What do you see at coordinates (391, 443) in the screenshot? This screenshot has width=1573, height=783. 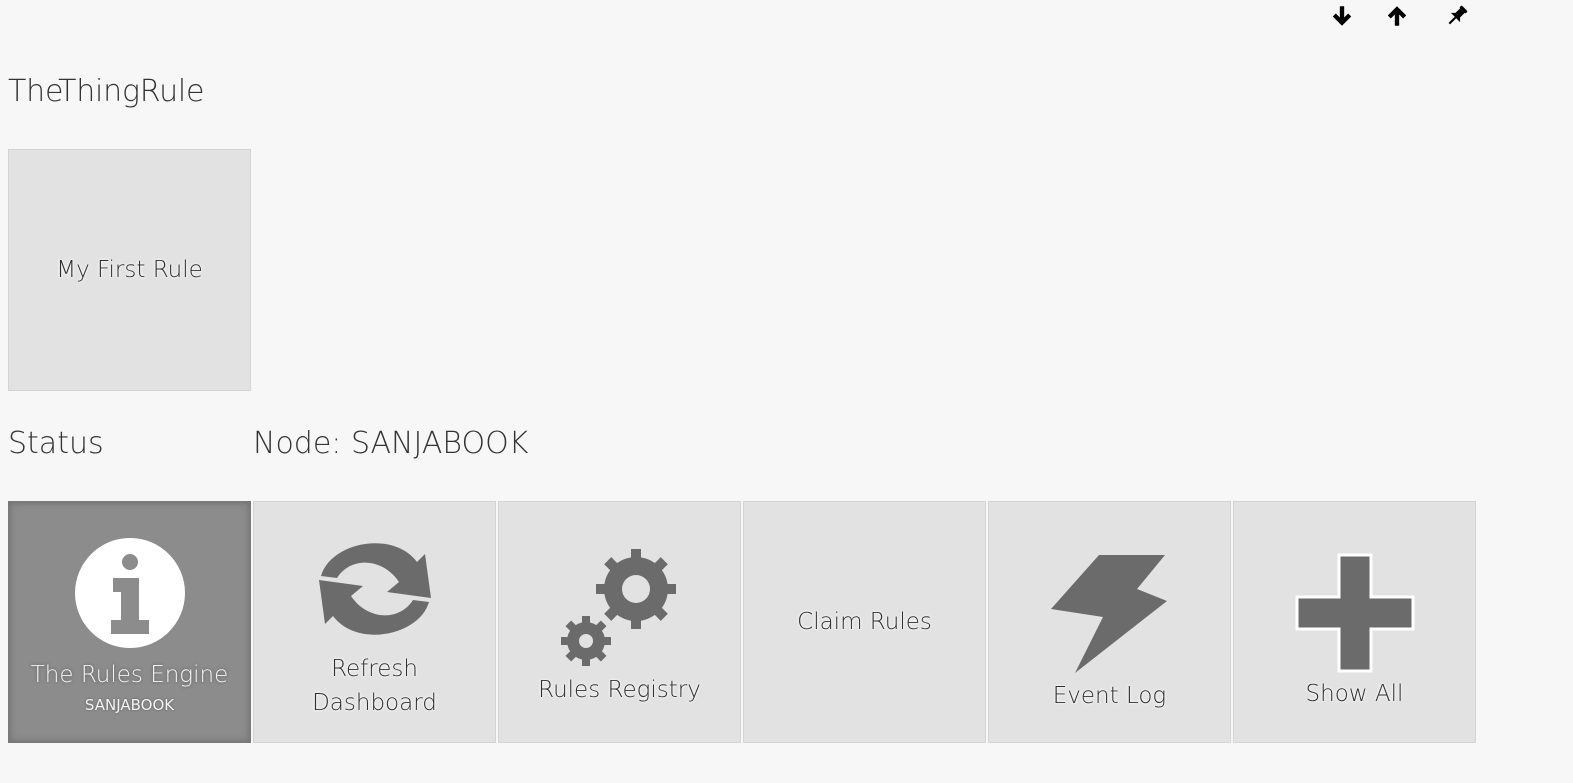 I see `node-label: Node: SANJABOOK` at bounding box center [391, 443].